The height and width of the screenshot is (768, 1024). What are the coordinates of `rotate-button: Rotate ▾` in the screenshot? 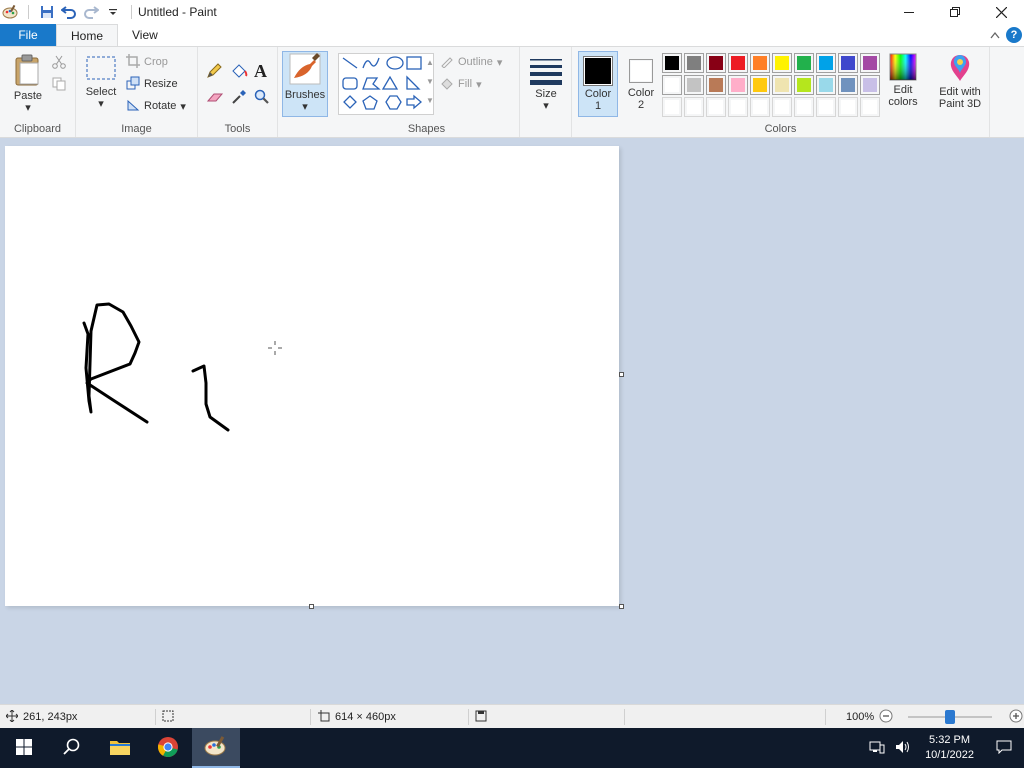 It's located at (156, 106).